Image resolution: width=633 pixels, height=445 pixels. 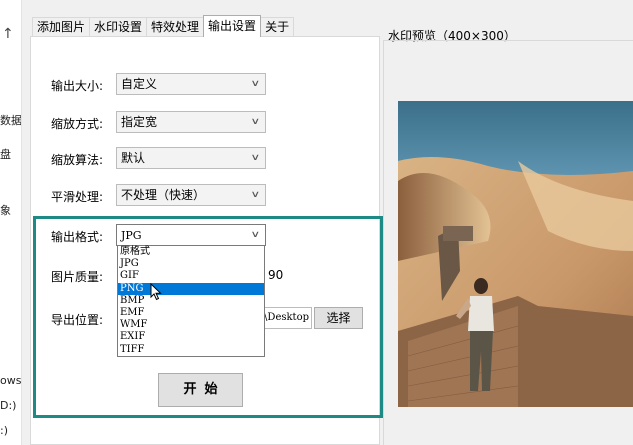 I want to click on output-size-label: 输出大小:, so click(x=77, y=86).